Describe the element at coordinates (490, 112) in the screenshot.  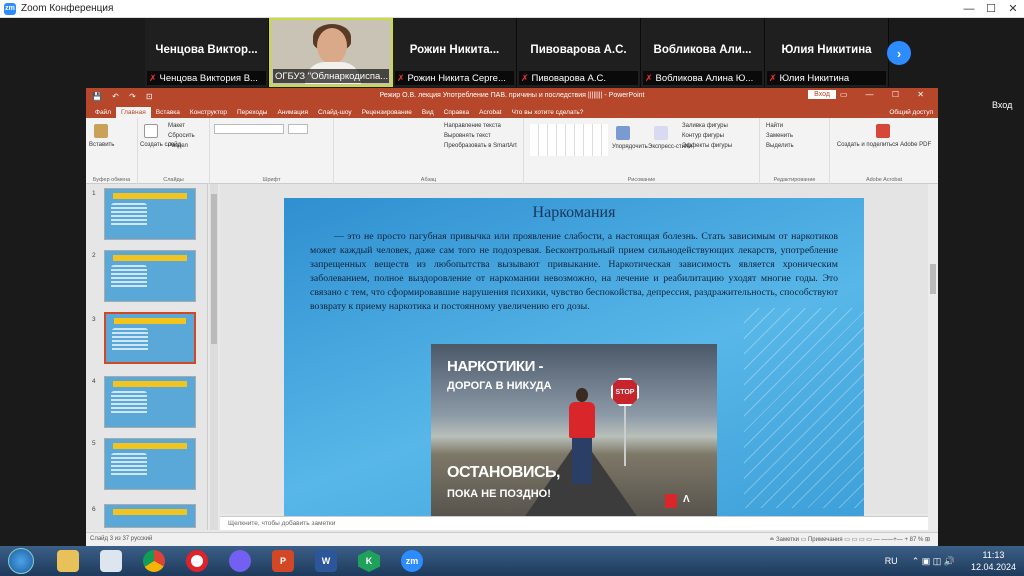
I see `tab-acrobat: Acrobat` at that location.